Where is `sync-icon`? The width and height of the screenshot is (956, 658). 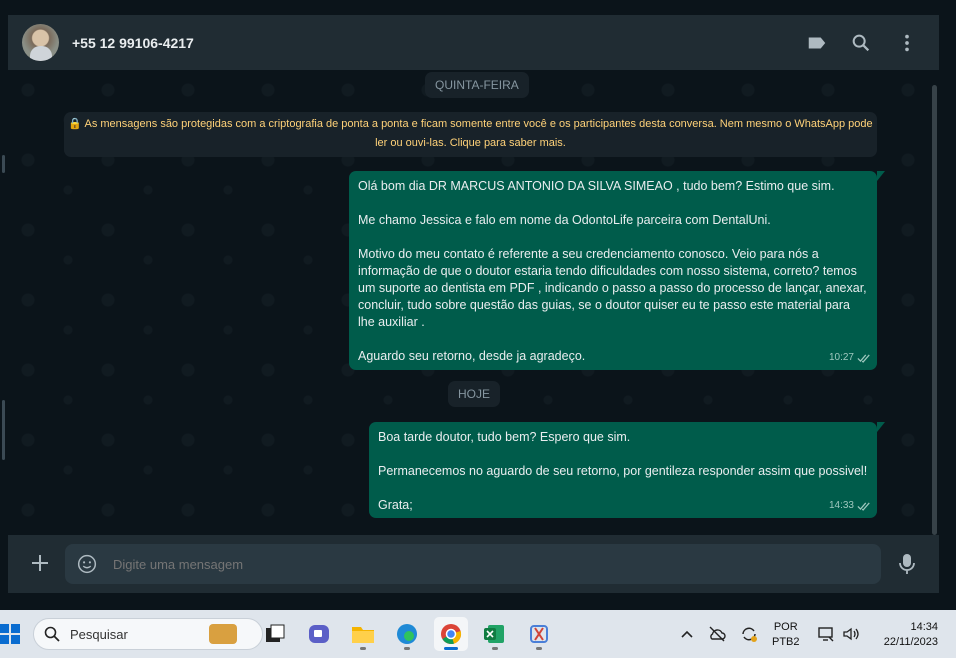 sync-icon is located at coordinates (749, 634).